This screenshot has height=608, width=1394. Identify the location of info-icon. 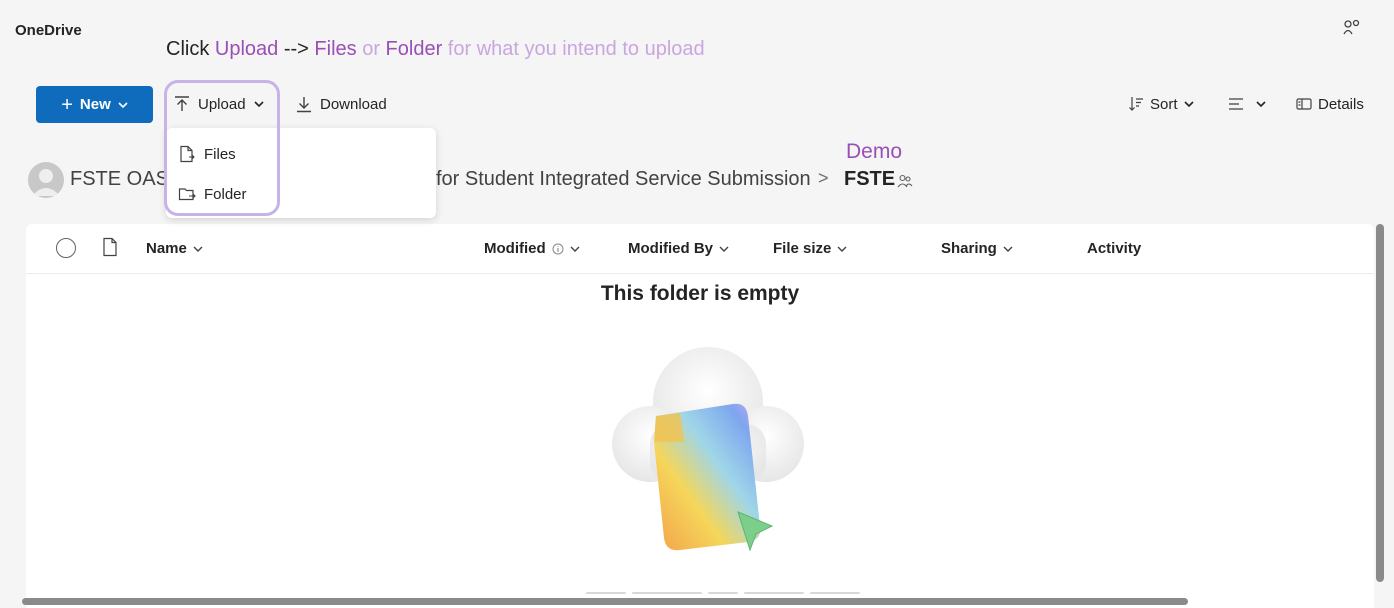
(558, 248).